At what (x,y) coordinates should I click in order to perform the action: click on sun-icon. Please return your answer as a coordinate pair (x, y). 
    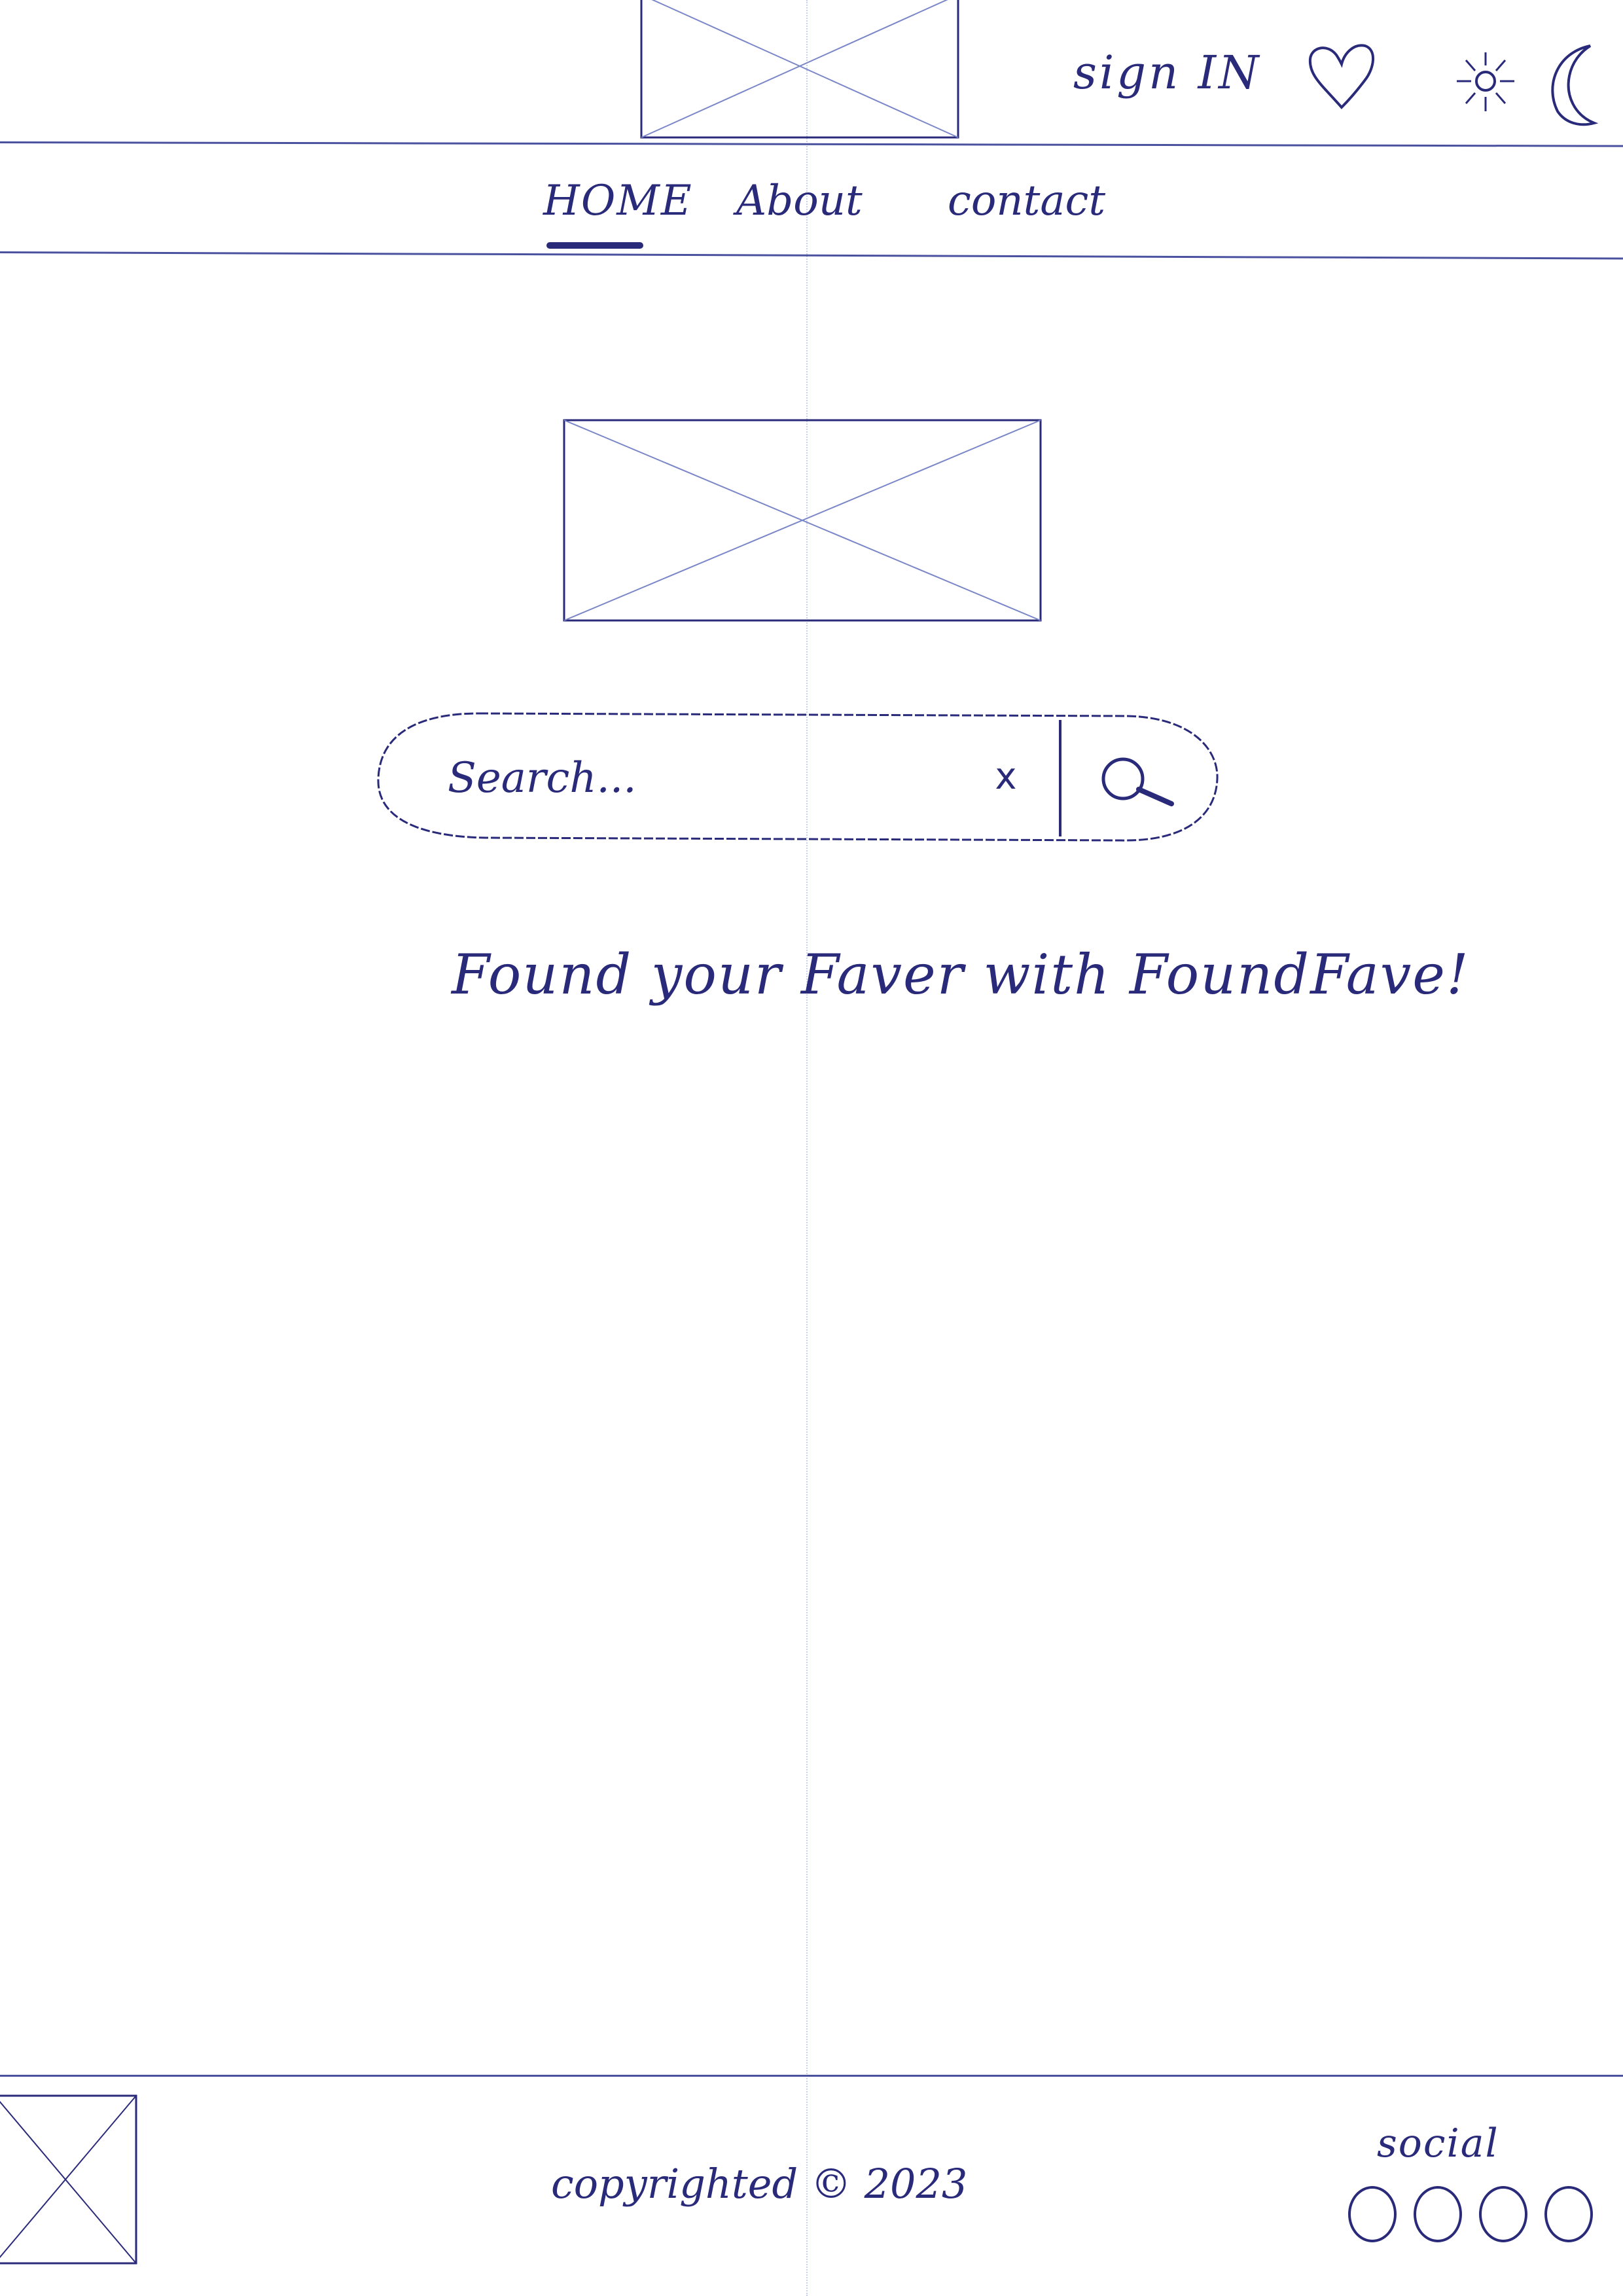
    Looking at the image, I should click on (1485, 81).